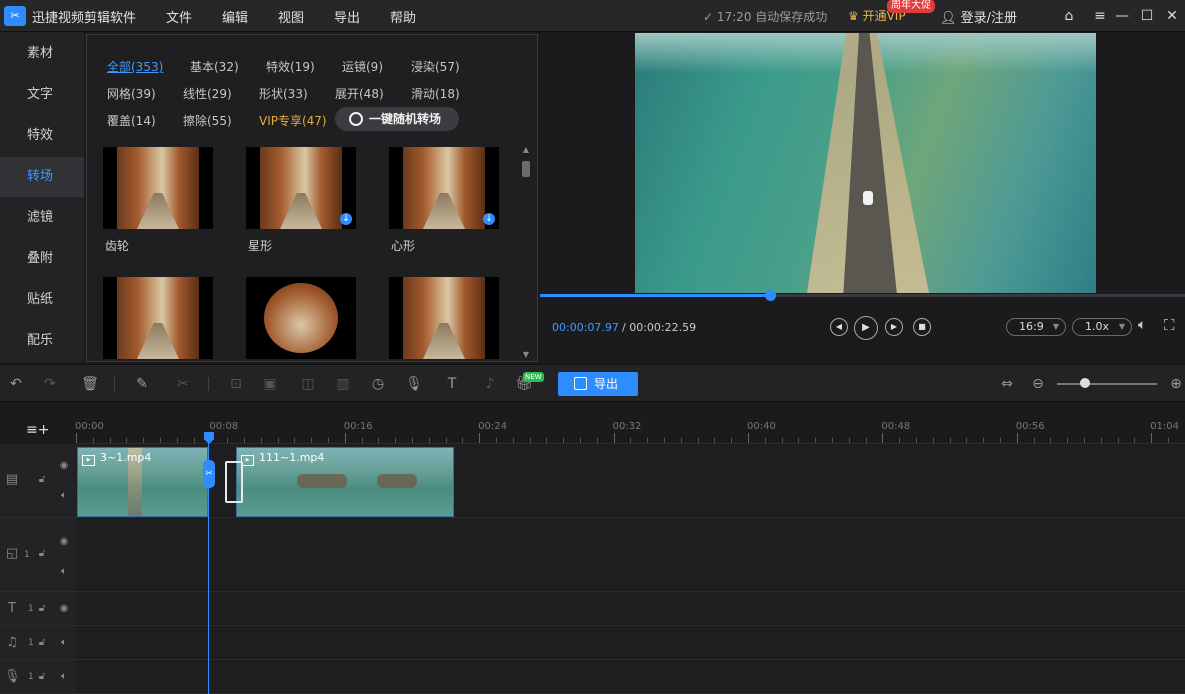  Describe the element at coordinates (1142, 325) in the screenshot. I see `volume-icon: 🔈︎` at that location.